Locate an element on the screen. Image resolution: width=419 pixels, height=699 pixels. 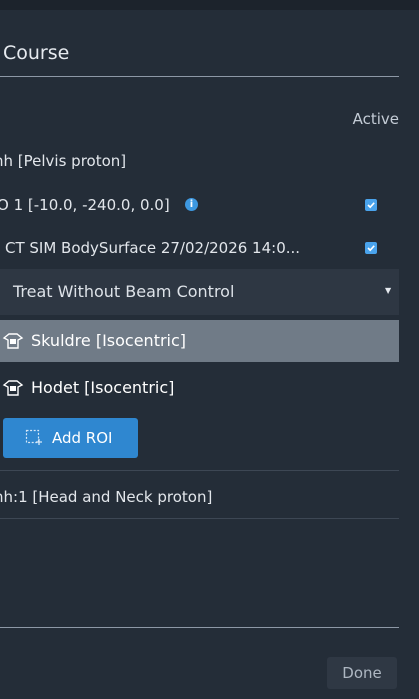
dropdown-arrow-icon: ▼ is located at coordinates (388, 290).